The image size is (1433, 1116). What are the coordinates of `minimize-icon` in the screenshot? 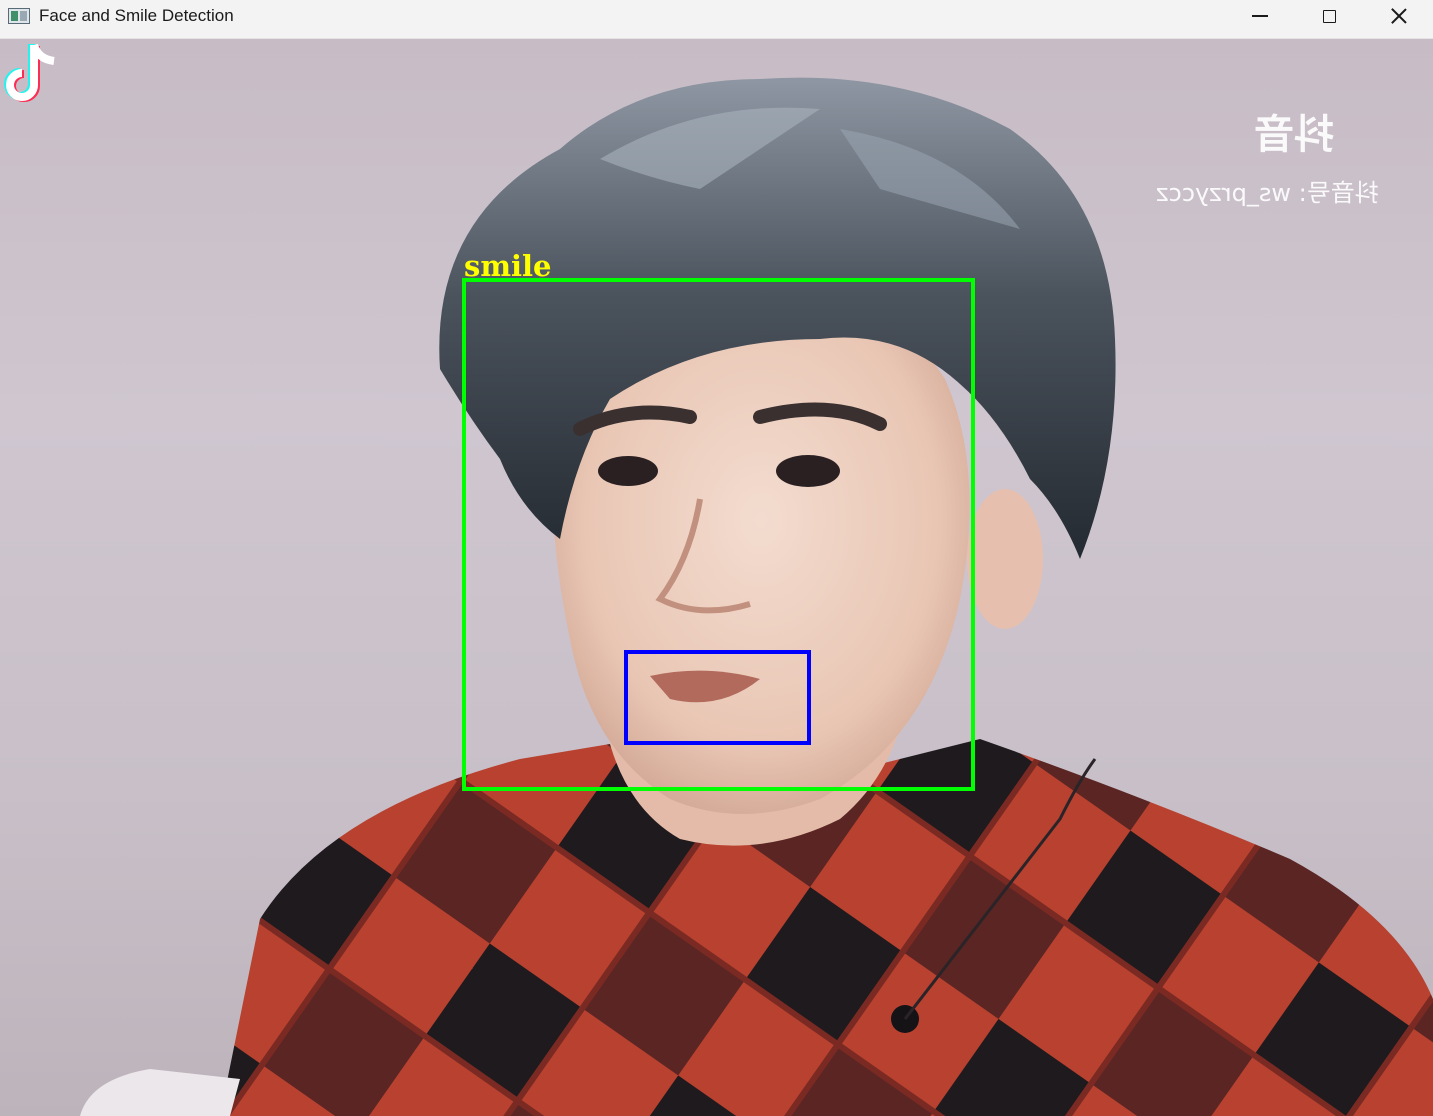 It's located at (1260, 16).